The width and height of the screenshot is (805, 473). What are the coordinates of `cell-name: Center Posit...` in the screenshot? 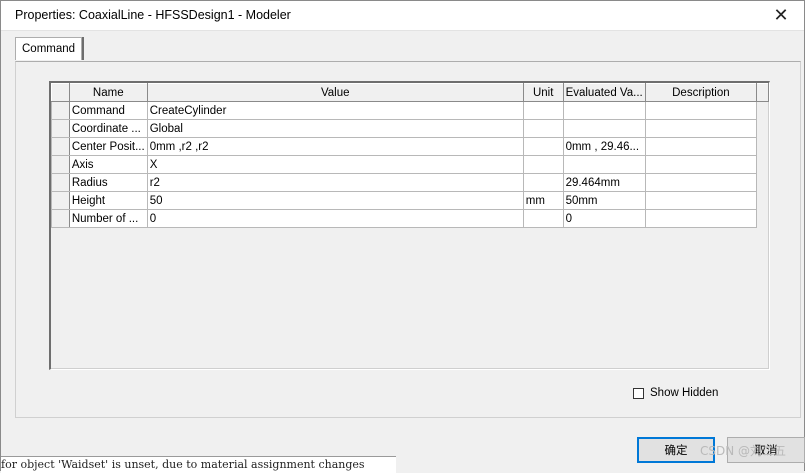 It's located at (108, 146).